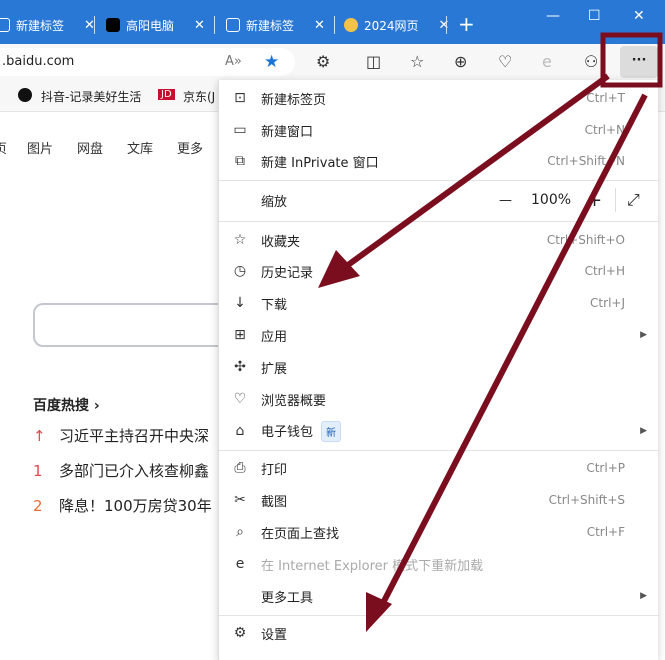  What do you see at coordinates (439, 468) in the screenshot?
I see `menu-item-print: ⎙ 打印 Ctrl+P` at bounding box center [439, 468].